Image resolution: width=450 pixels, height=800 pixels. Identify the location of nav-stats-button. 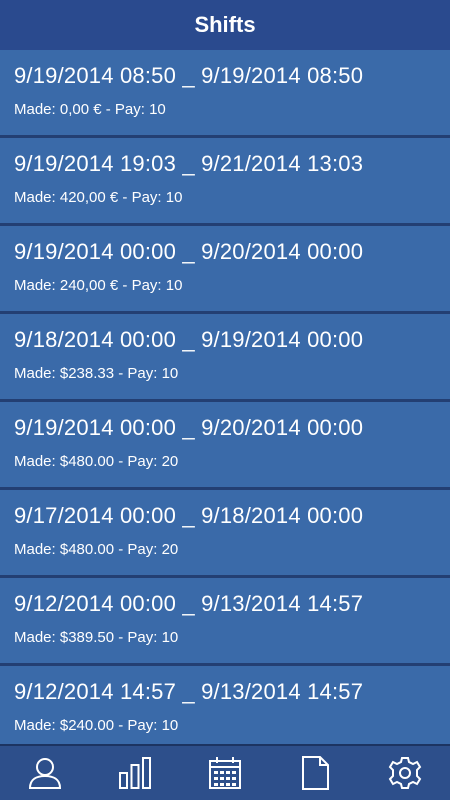
(135, 773).